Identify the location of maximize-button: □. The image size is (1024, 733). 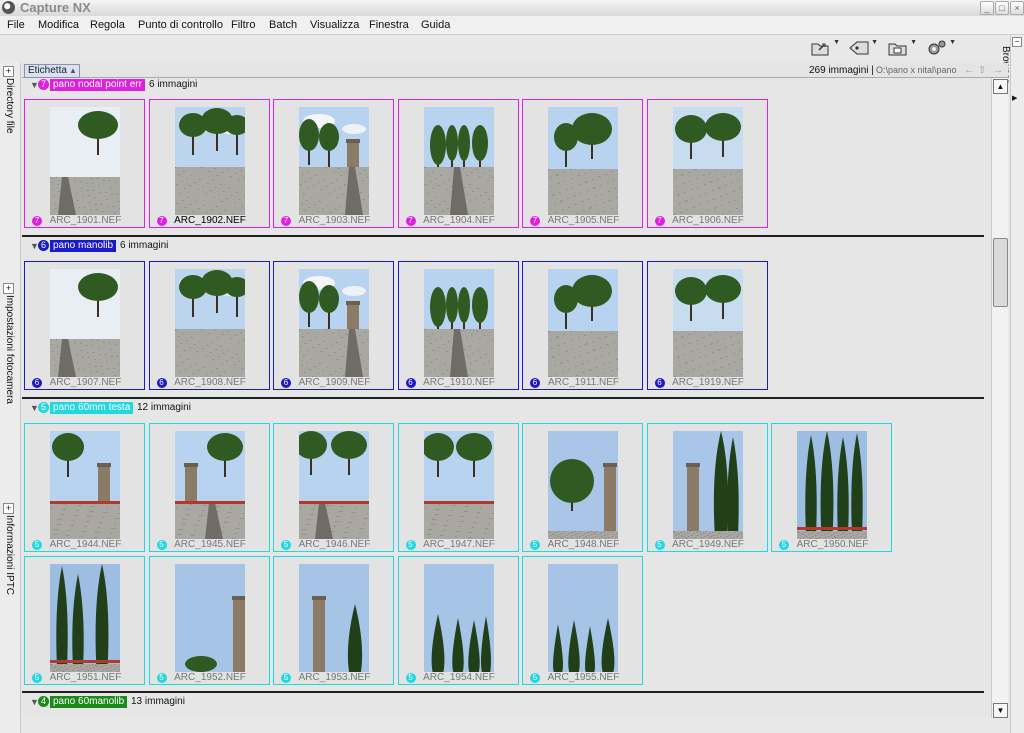
(1002, 8).